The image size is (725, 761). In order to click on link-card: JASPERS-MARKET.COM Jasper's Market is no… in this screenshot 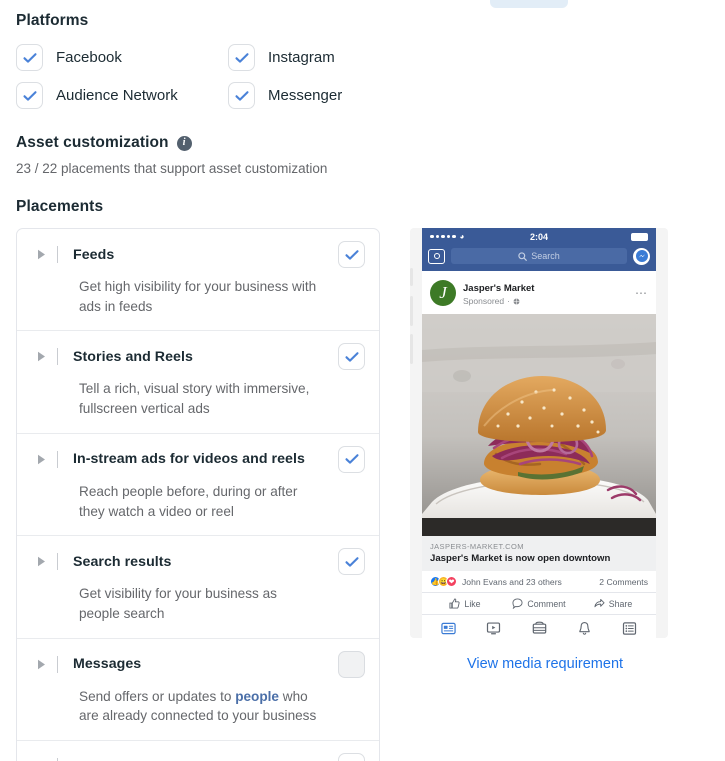, I will do `click(539, 554)`.